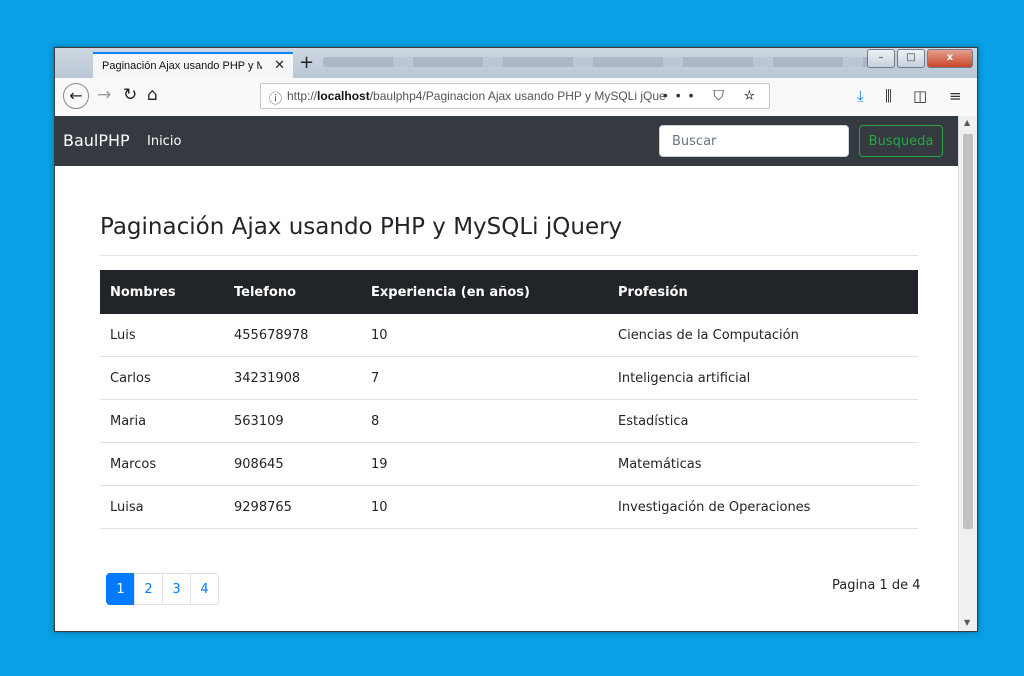  I want to click on page-link-4: 4, so click(204, 589).